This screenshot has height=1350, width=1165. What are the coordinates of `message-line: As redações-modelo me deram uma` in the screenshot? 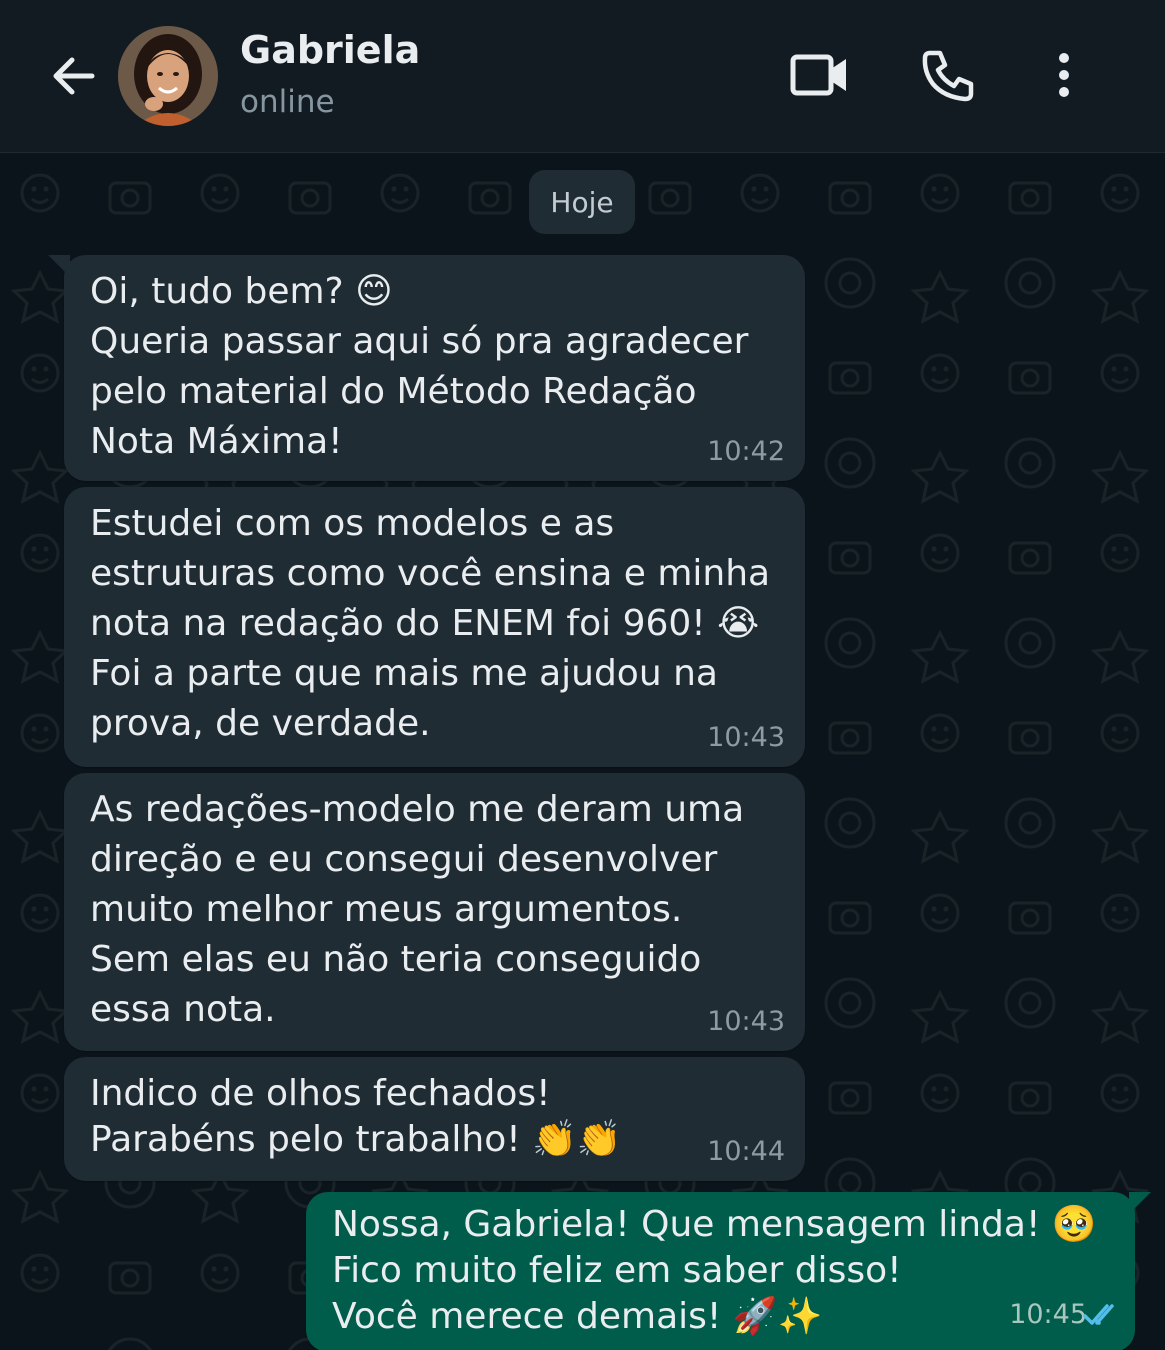 It's located at (417, 809).